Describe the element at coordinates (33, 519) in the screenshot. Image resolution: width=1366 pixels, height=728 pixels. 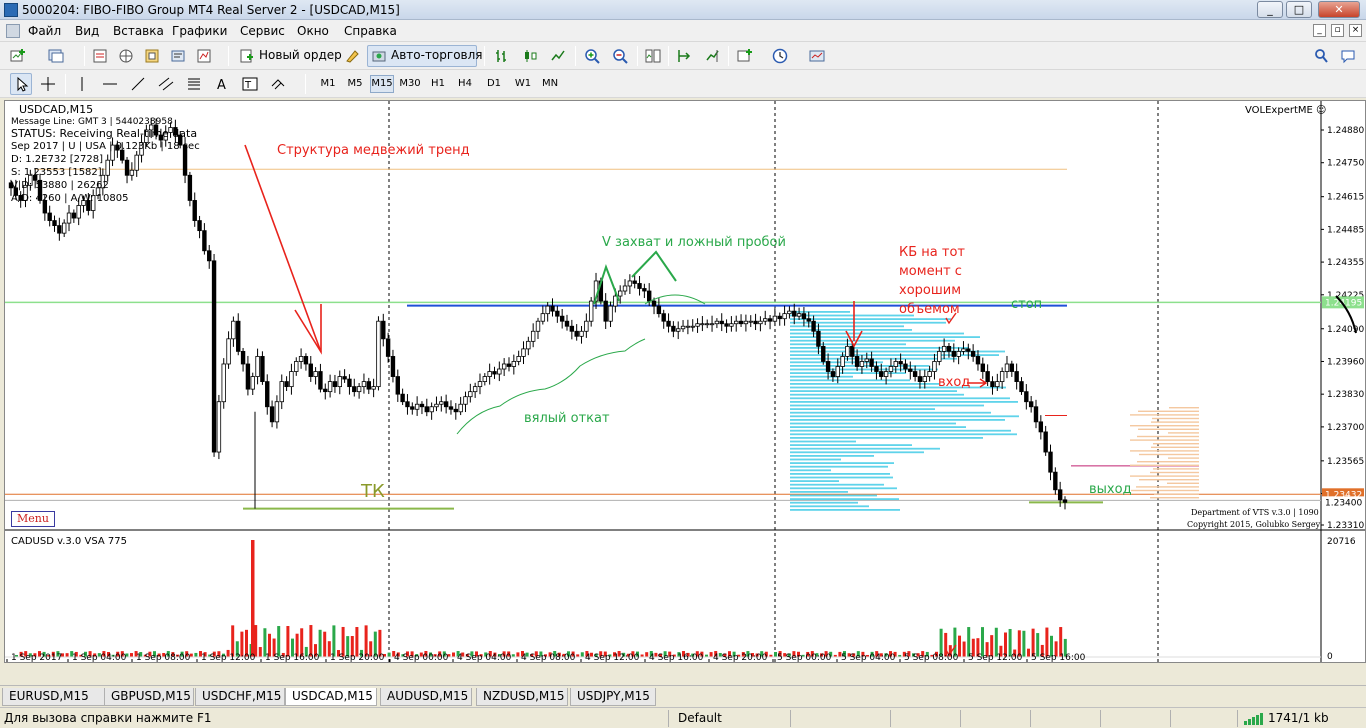
I see `vsa-menu-button: Menu` at that location.